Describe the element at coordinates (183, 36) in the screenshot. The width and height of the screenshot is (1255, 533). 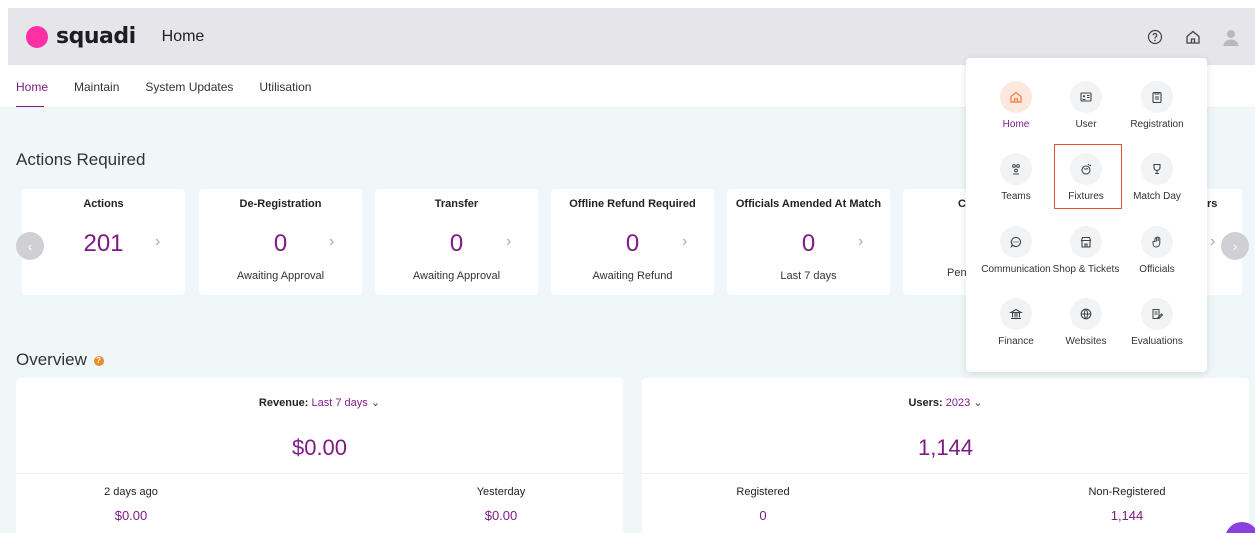
I see `page-title: Home` at that location.